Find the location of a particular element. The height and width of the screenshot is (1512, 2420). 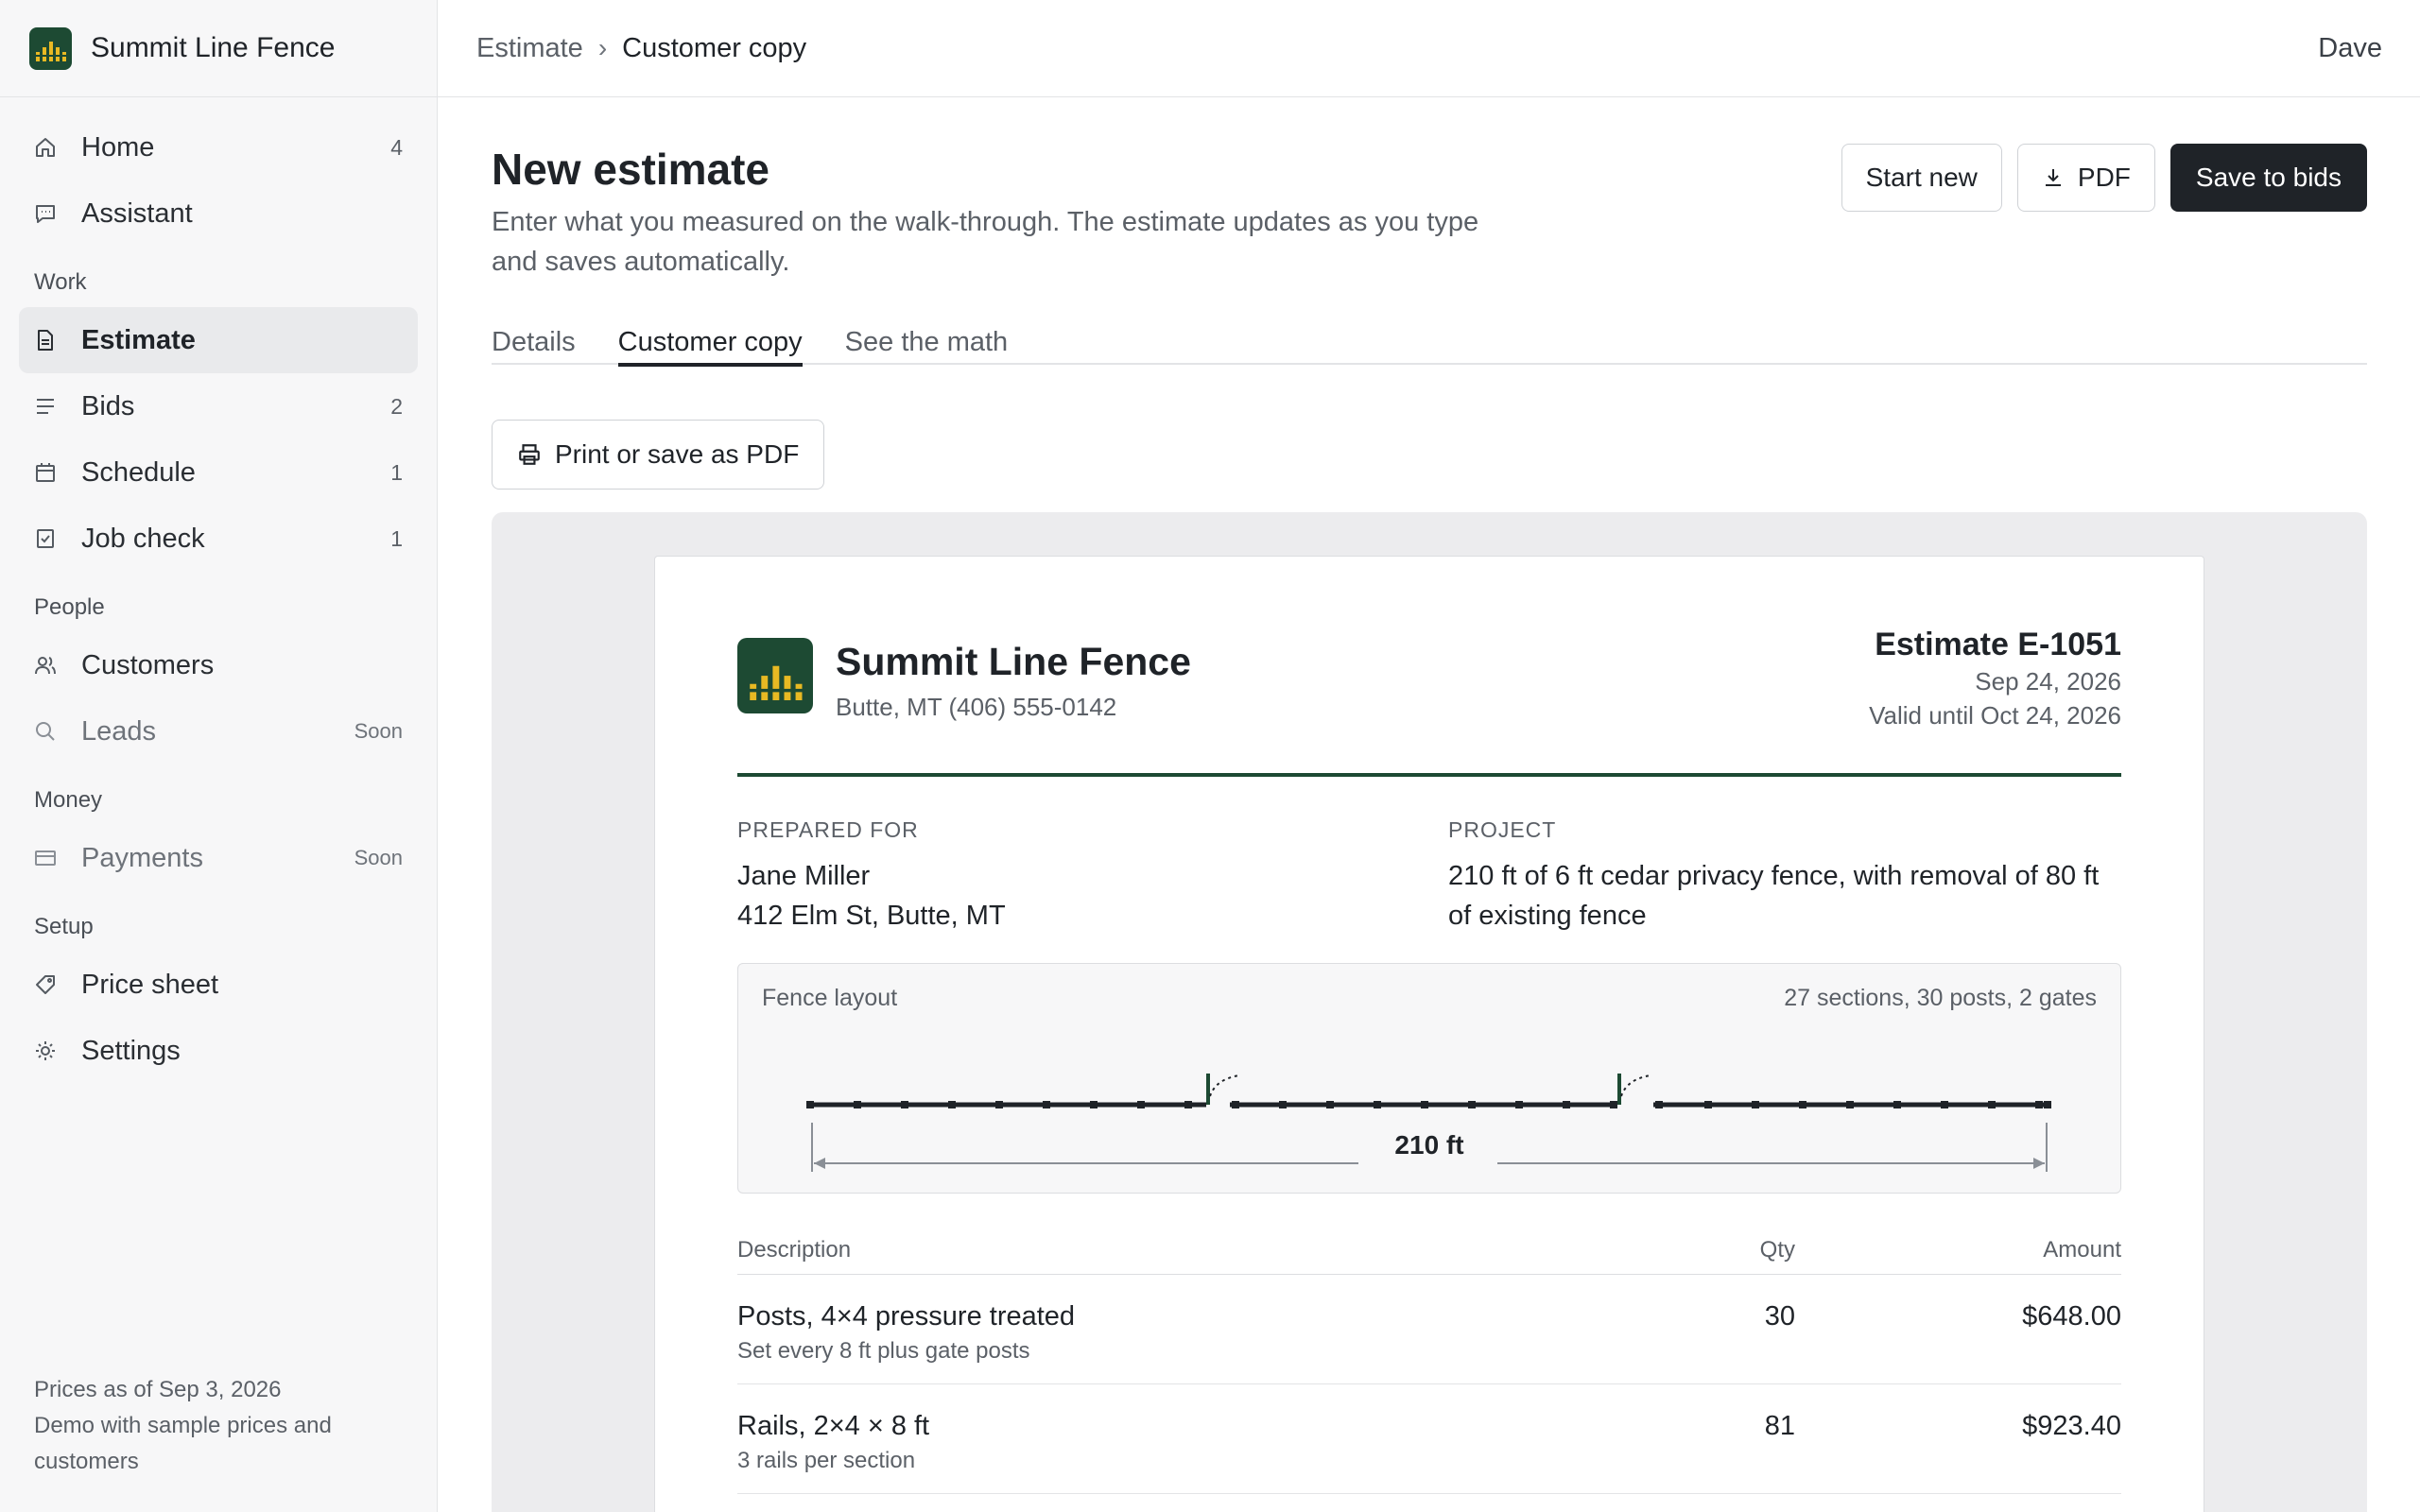

list-icon is located at coordinates (45, 406).